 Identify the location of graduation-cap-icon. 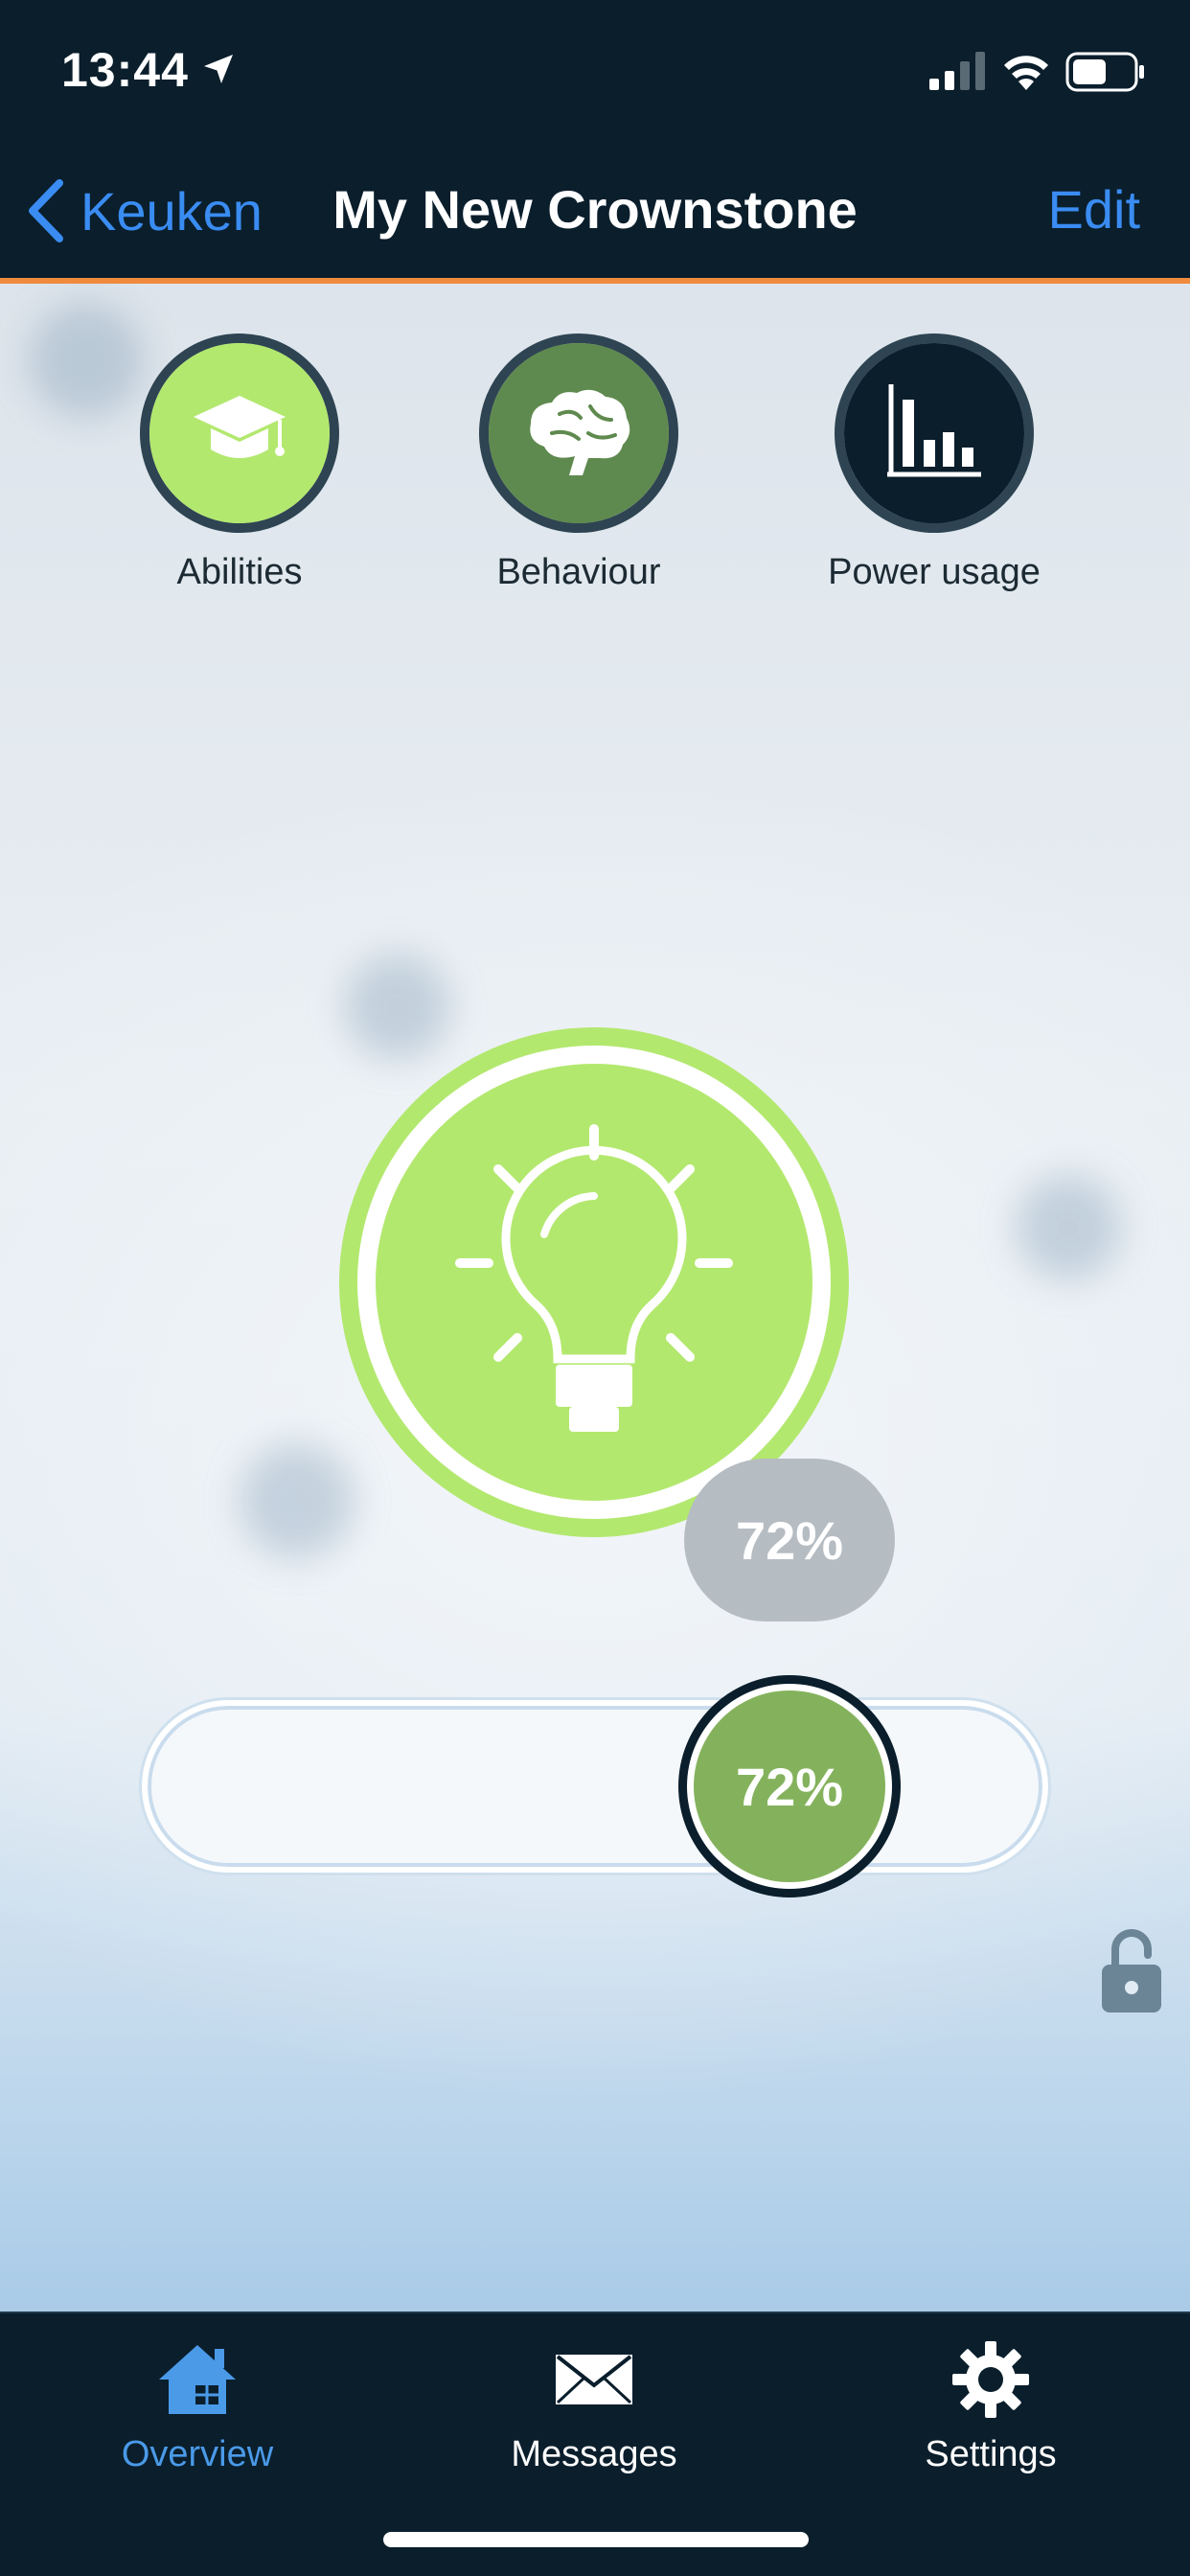
(240, 427).